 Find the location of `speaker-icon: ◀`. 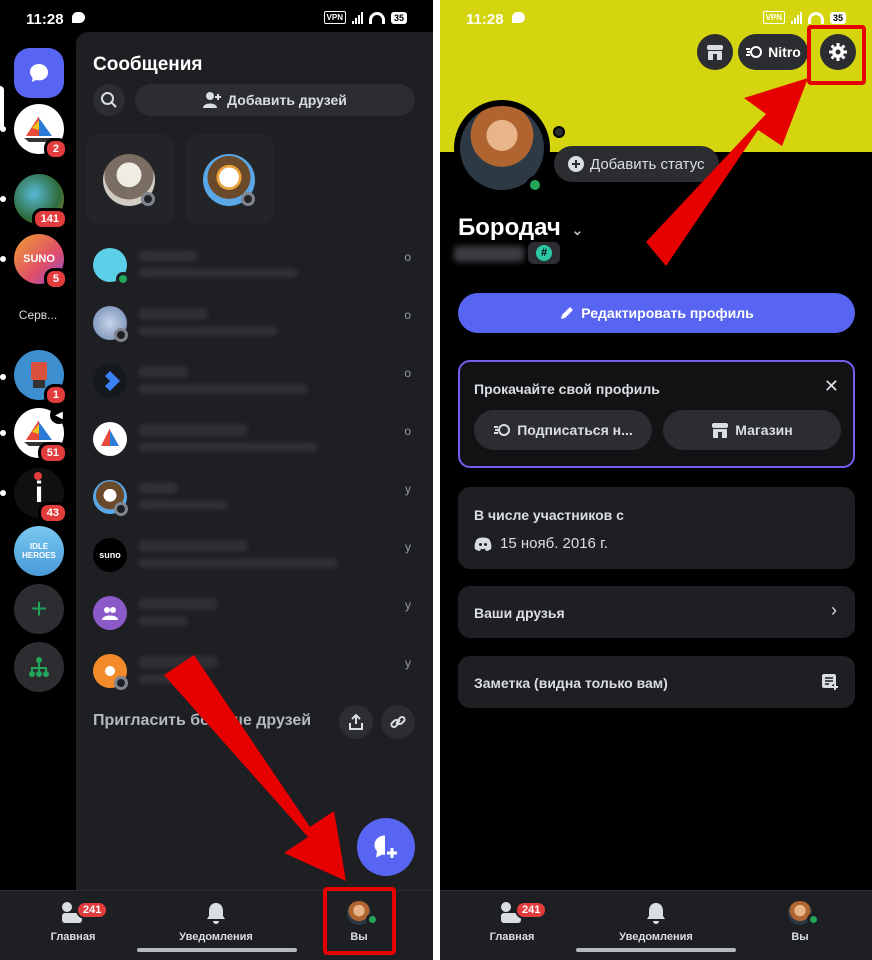

speaker-icon: ◀ is located at coordinates (59, 415).